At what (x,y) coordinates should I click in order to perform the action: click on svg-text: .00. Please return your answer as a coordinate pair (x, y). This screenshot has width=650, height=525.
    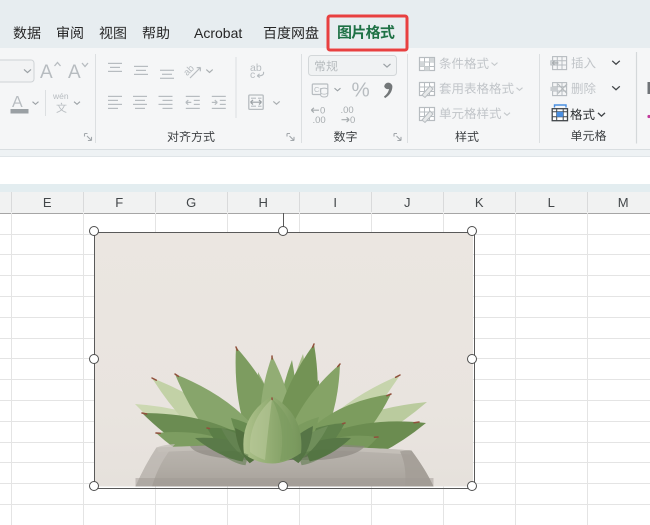
    Looking at the image, I should click on (319, 120).